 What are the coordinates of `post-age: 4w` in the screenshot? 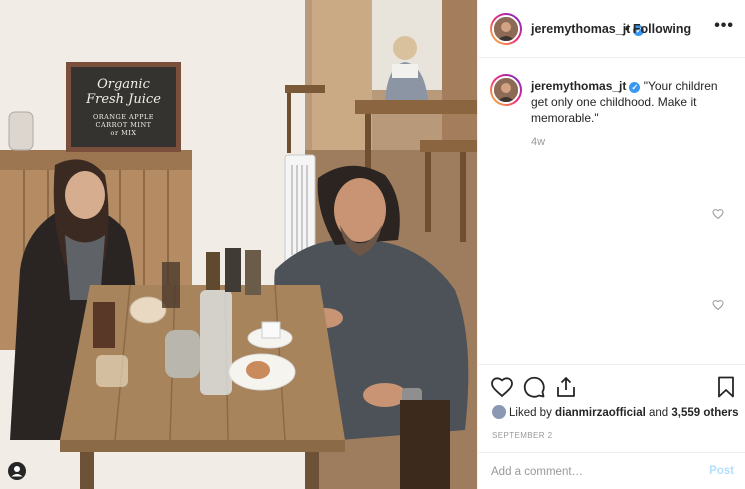 It's located at (538, 142).